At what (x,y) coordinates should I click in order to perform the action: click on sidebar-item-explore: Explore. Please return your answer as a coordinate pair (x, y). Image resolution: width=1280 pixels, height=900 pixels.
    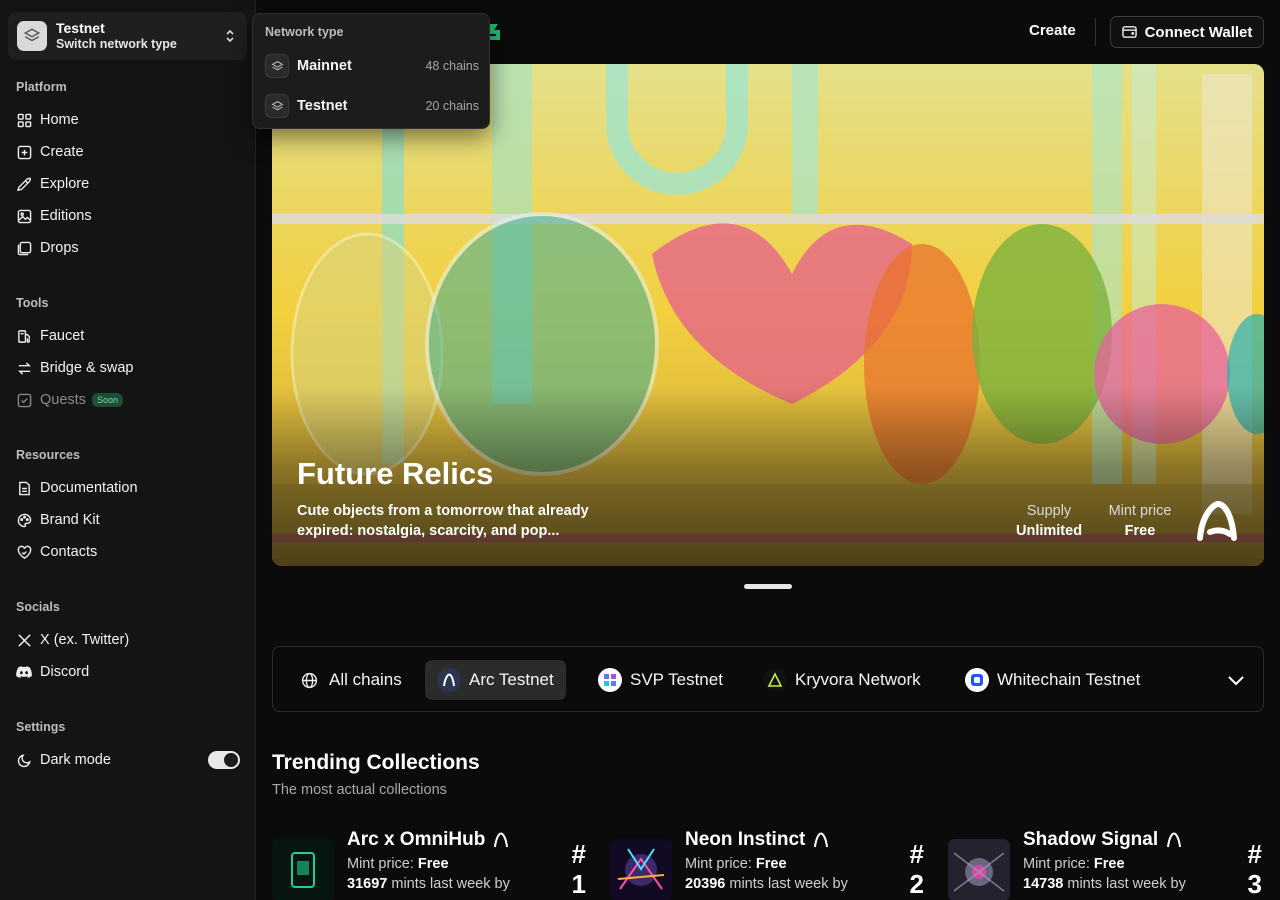
    Looking at the image, I should click on (128, 184).